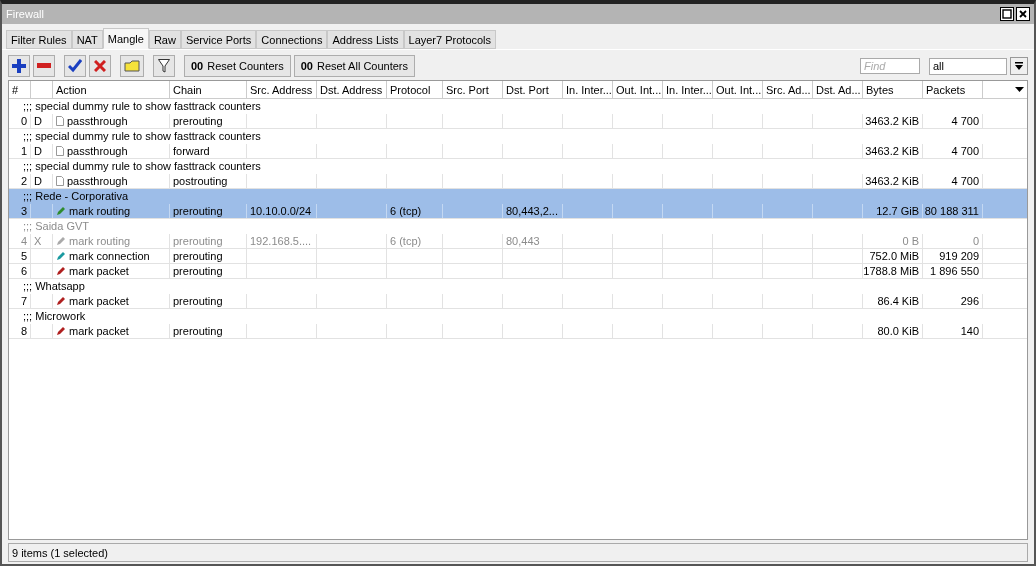  What do you see at coordinates (281, 89) in the screenshot?
I see `column-header: Src. Address` at bounding box center [281, 89].